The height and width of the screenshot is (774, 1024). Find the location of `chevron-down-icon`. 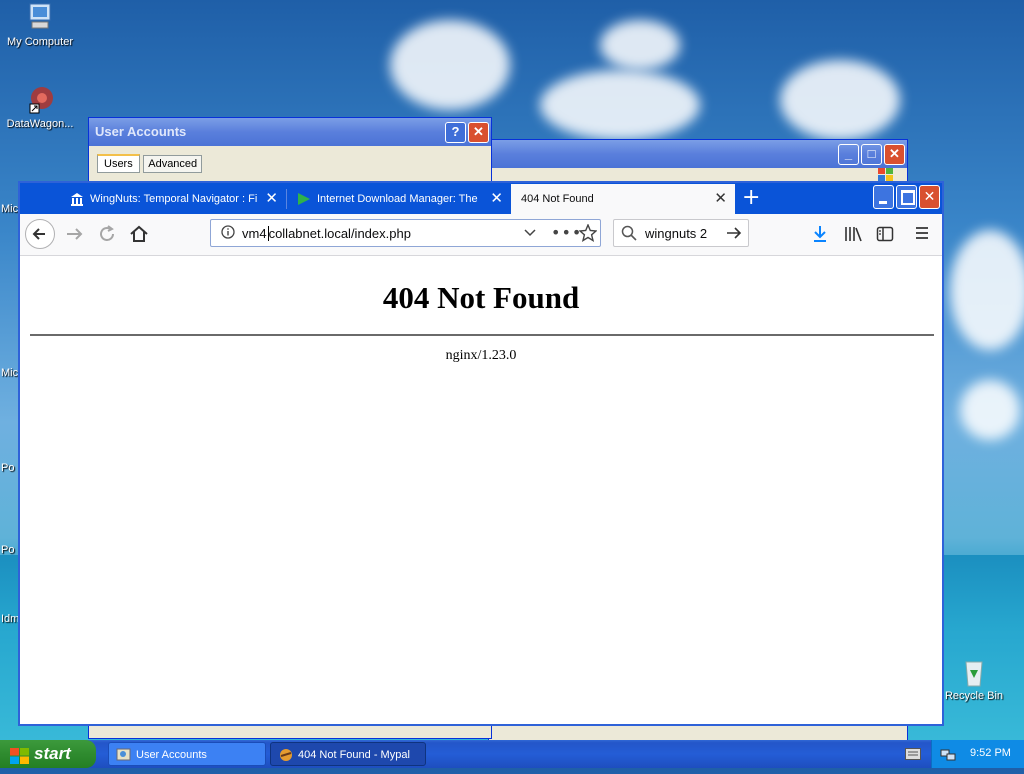

chevron-down-icon is located at coordinates (530, 234).